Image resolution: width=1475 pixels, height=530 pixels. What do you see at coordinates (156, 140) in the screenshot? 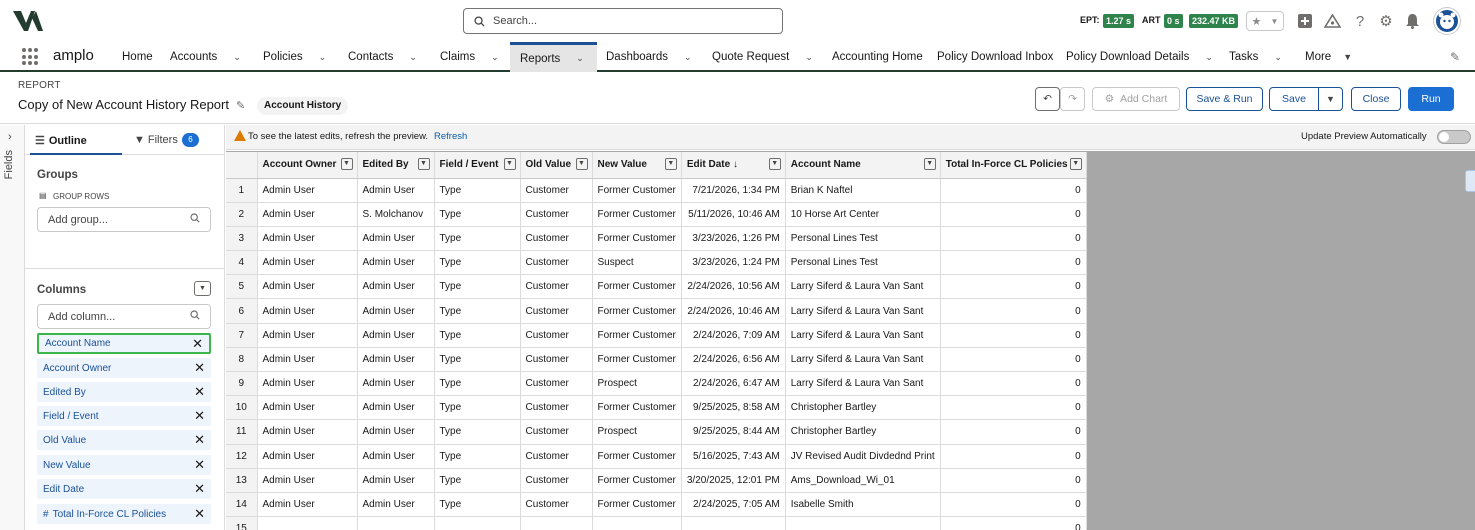
I see `tab-filters: ▼ Filters` at bounding box center [156, 140].